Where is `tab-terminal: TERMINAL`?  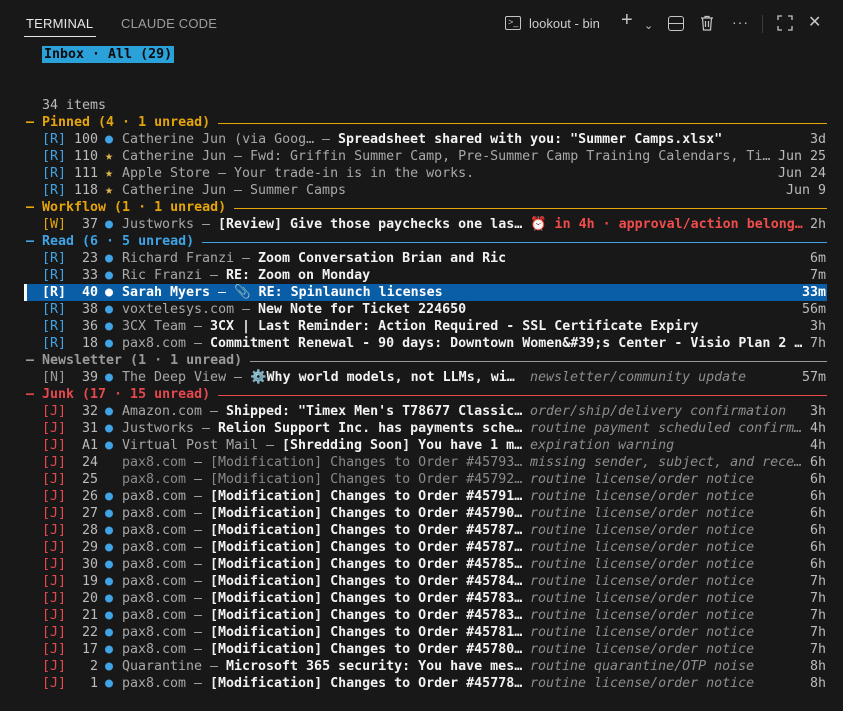 tab-terminal: TERMINAL is located at coordinates (59, 23).